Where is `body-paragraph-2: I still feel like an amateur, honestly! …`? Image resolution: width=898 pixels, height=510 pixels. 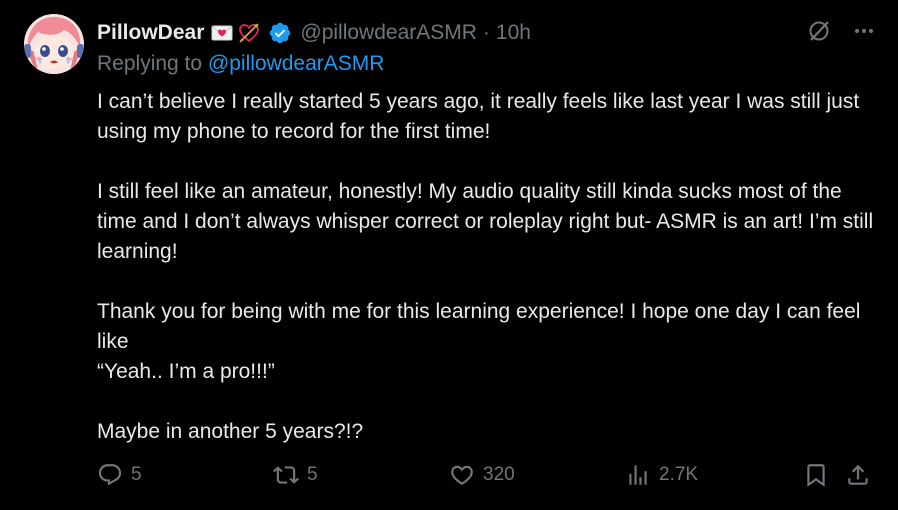
body-paragraph-2: I still feel like an amateur, honestly! … is located at coordinates (485, 221).